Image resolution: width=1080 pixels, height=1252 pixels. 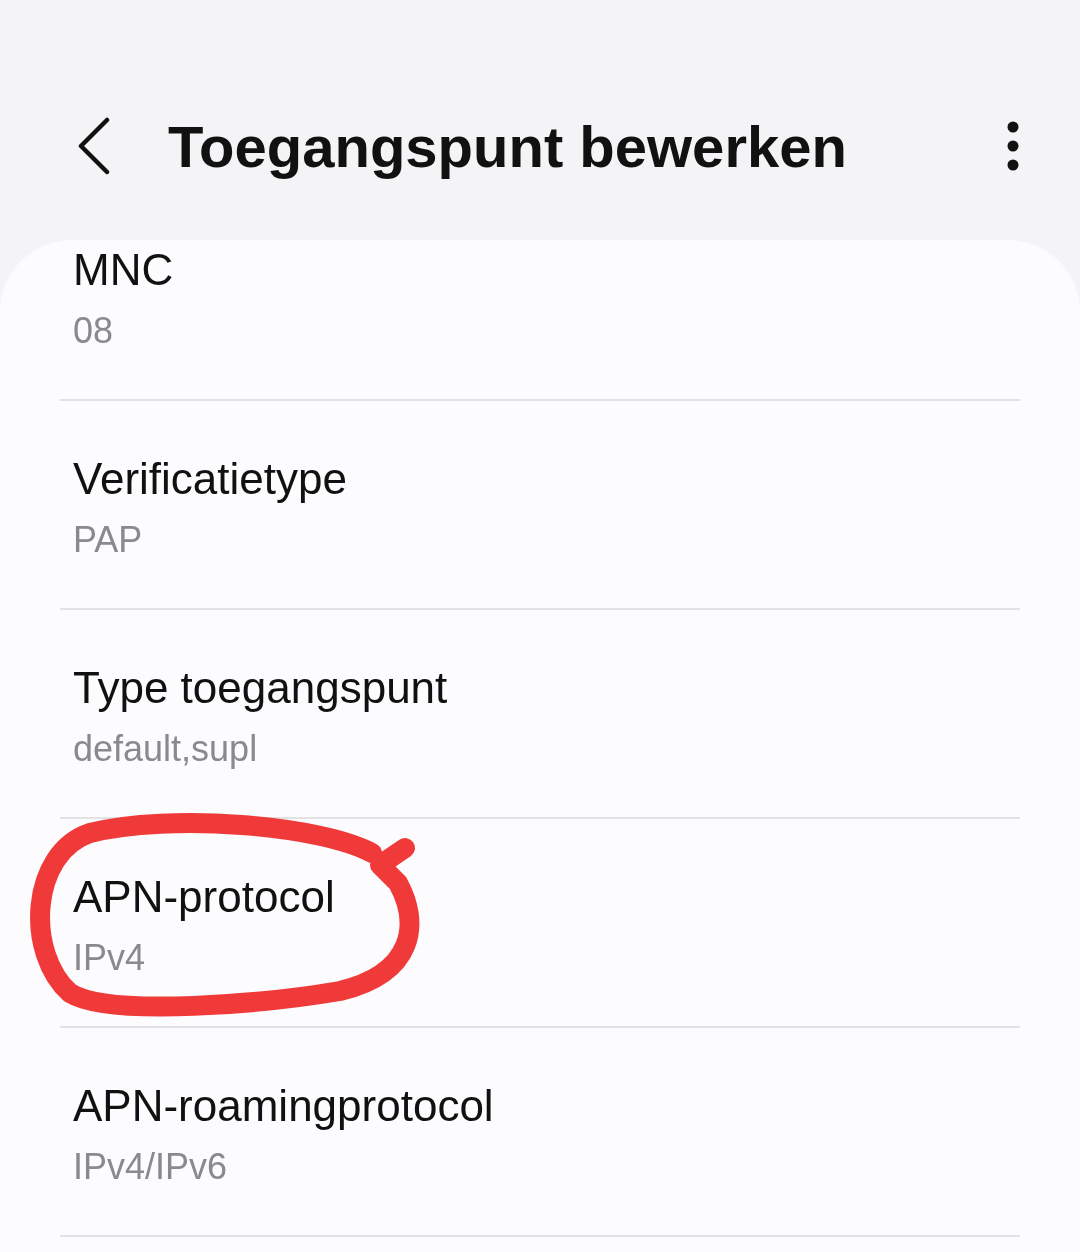 I want to click on setting-label: APN-roamingprotocol, so click(x=546, y=1106).